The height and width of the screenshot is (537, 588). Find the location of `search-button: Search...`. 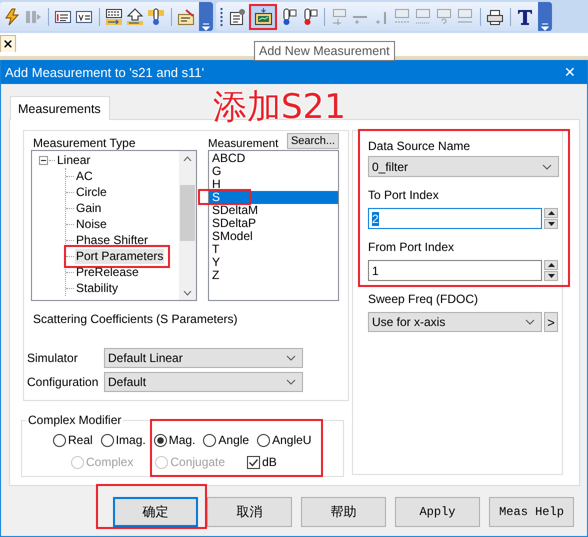

search-button: Search... is located at coordinates (312, 141).